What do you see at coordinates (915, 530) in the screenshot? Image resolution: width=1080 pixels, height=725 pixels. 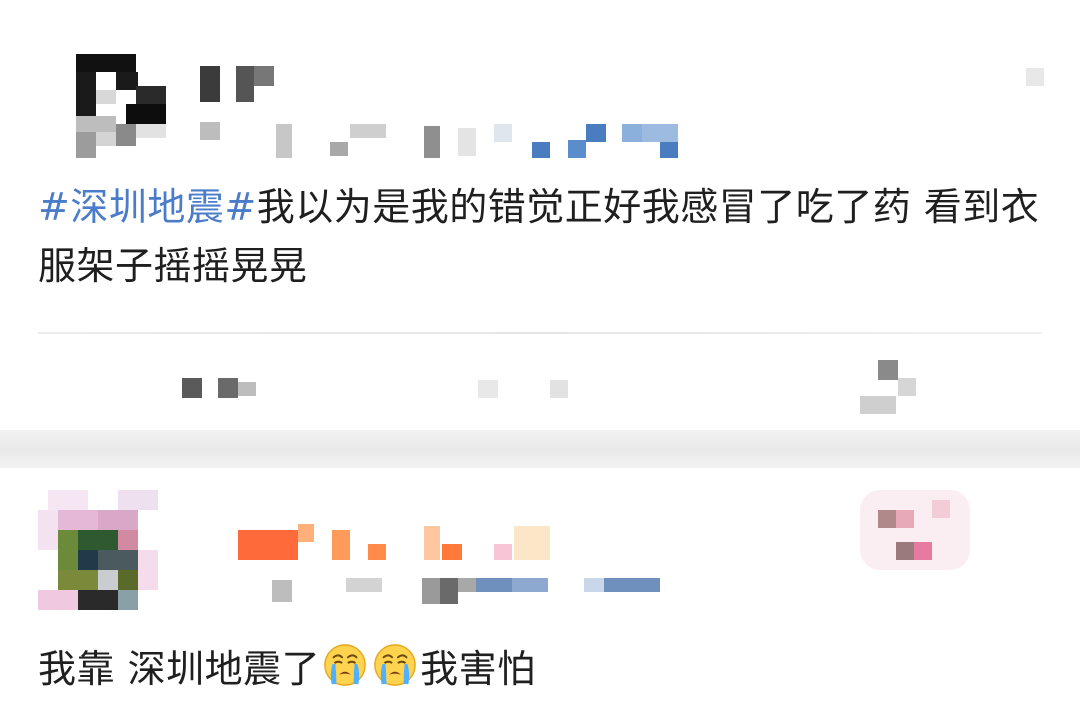 I see `badge` at bounding box center [915, 530].